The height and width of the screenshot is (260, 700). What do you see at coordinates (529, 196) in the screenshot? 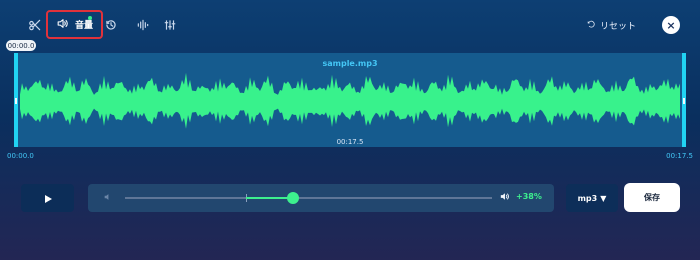
I see `volume-percentage: +38%` at bounding box center [529, 196].